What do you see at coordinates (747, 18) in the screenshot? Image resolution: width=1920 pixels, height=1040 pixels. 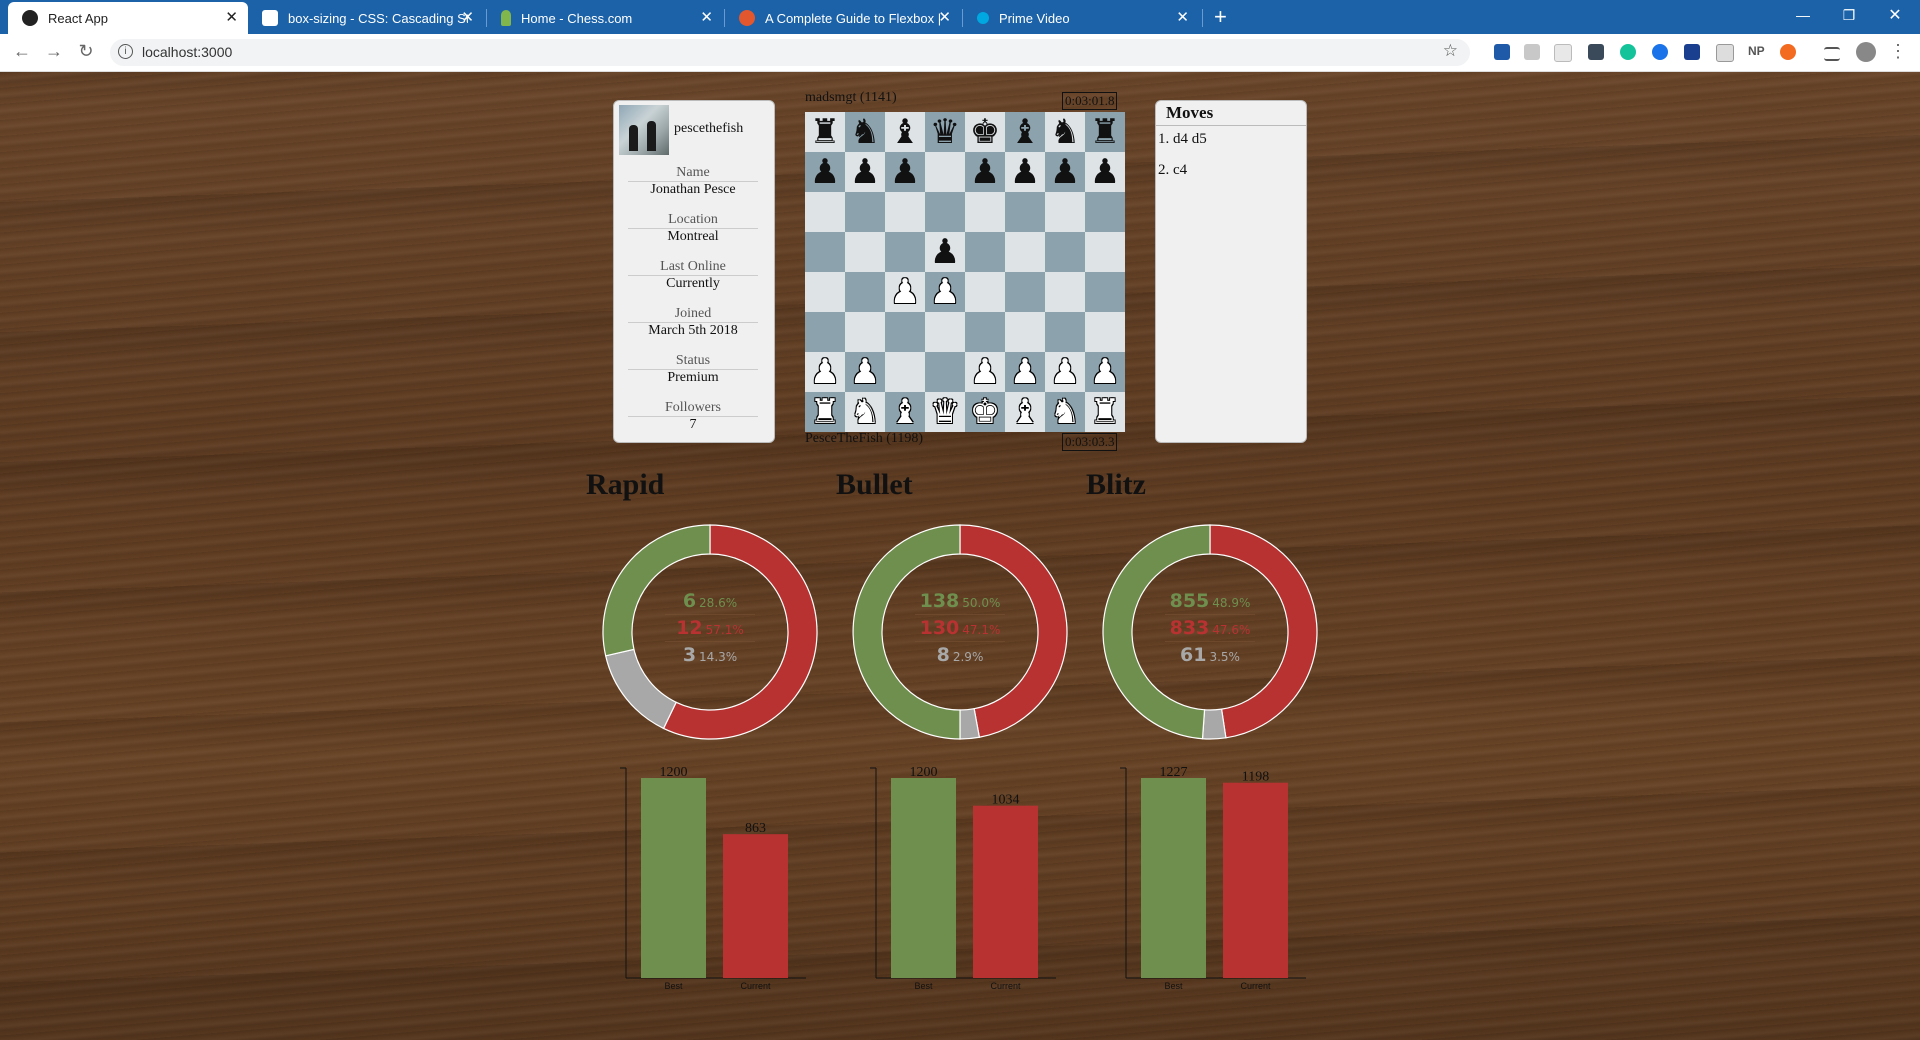 I see `css-tricks-icon` at bounding box center [747, 18].